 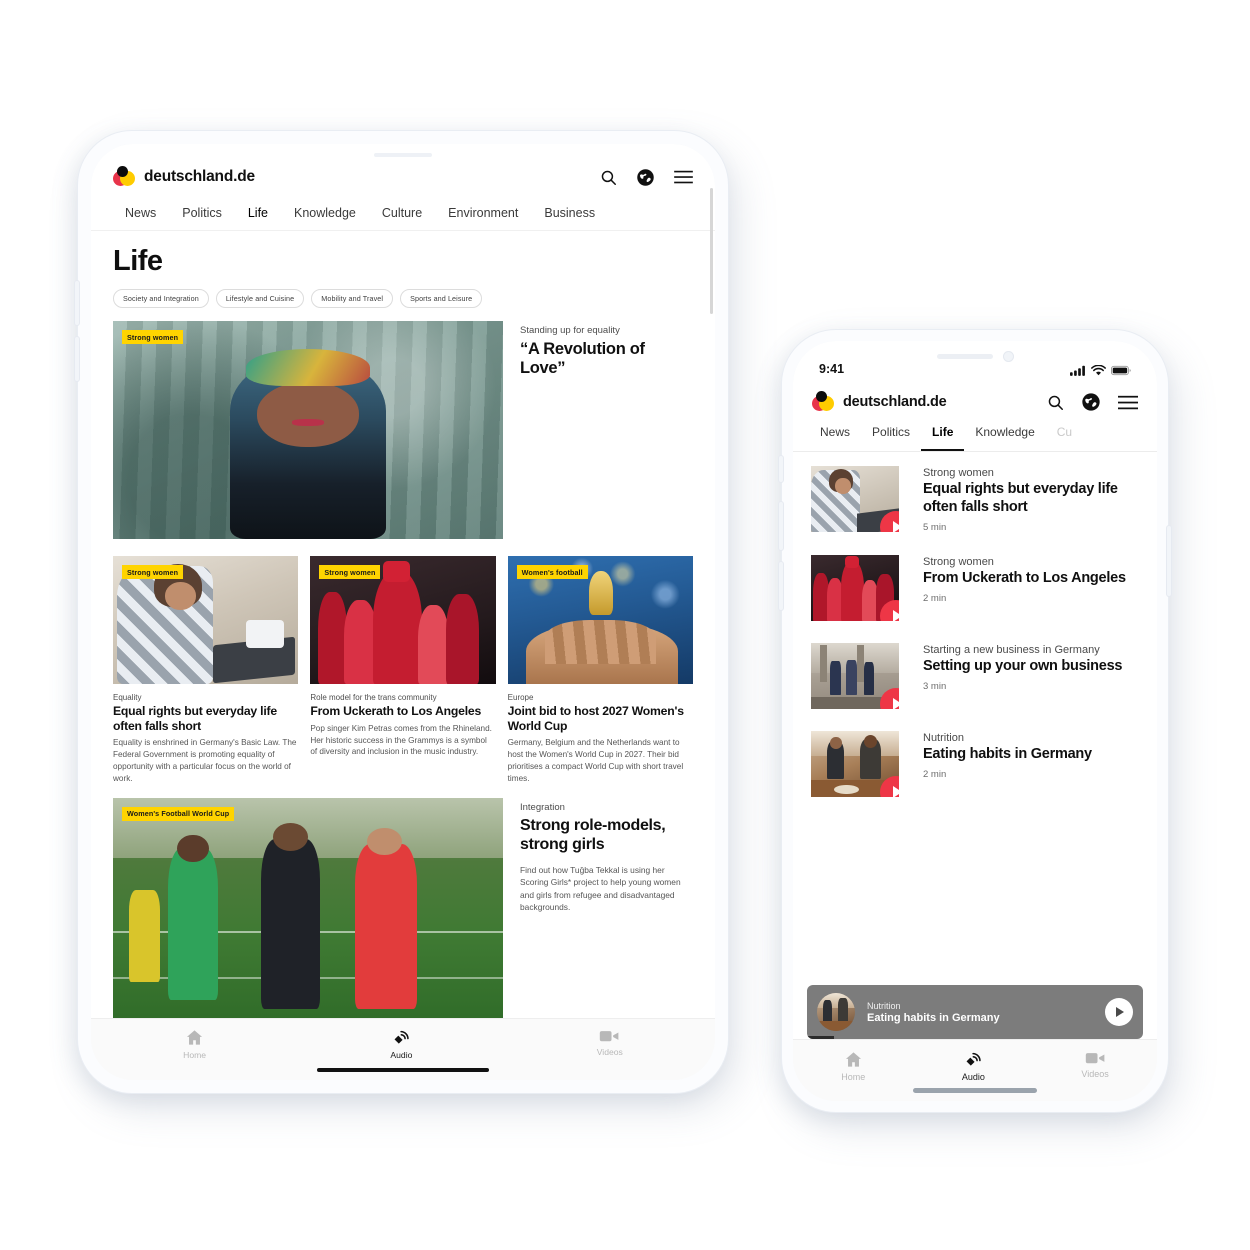 I want to click on phone-home-indicator, so click(x=975, y=1090).